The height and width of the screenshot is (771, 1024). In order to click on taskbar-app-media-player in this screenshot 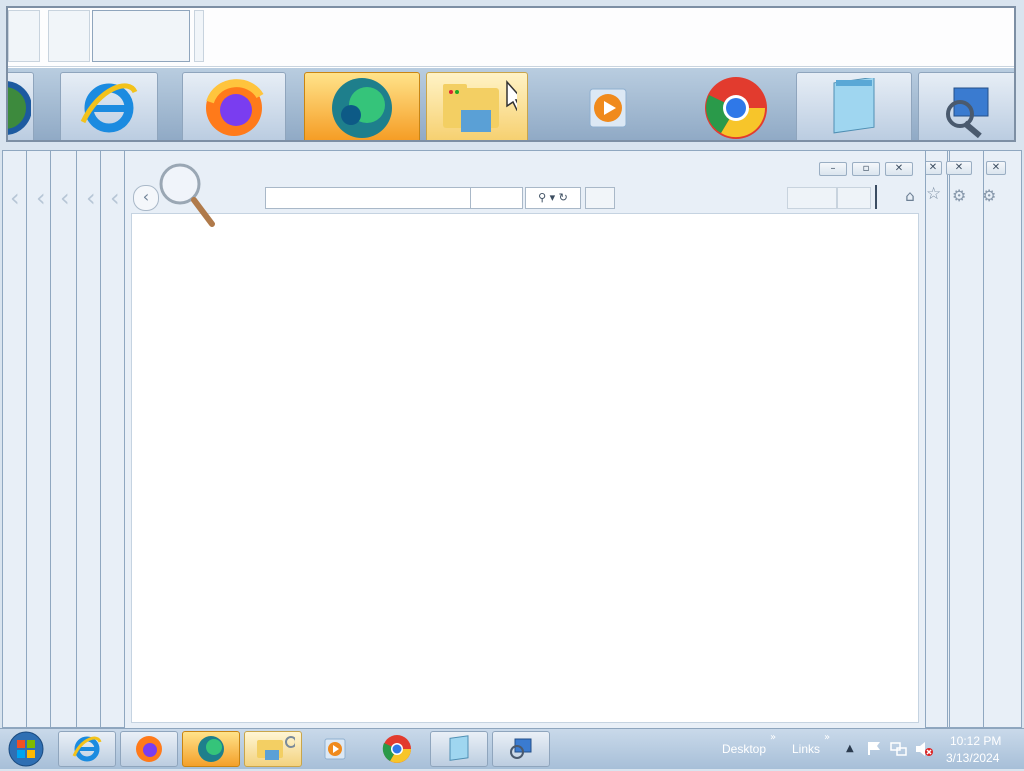, I will do `click(335, 749)`.